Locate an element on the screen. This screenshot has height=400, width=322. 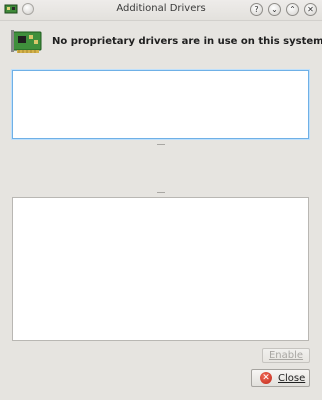
window-close-button: ✕ is located at coordinates (310, 9).